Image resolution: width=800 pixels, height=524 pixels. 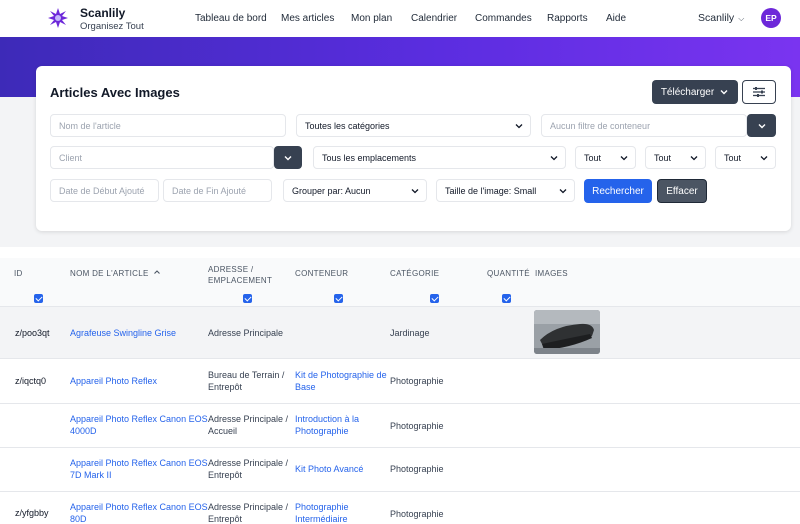 What do you see at coordinates (716, 18) in the screenshot?
I see `user-menu-label: Scanlily` at bounding box center [716, 18].